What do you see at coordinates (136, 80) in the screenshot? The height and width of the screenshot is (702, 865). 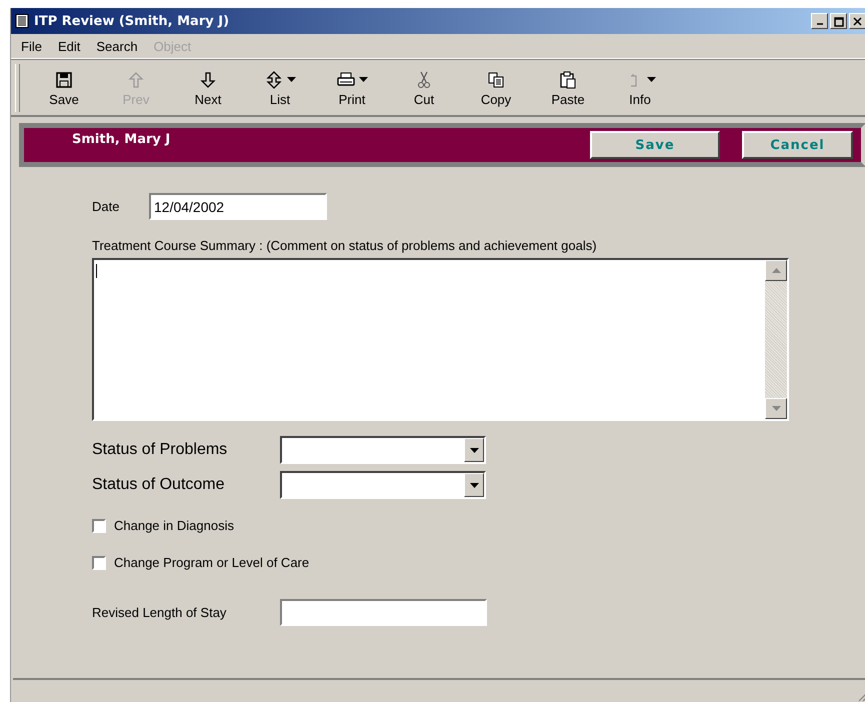 I see `up-arrow-icon` at bounding box center [136, 80].